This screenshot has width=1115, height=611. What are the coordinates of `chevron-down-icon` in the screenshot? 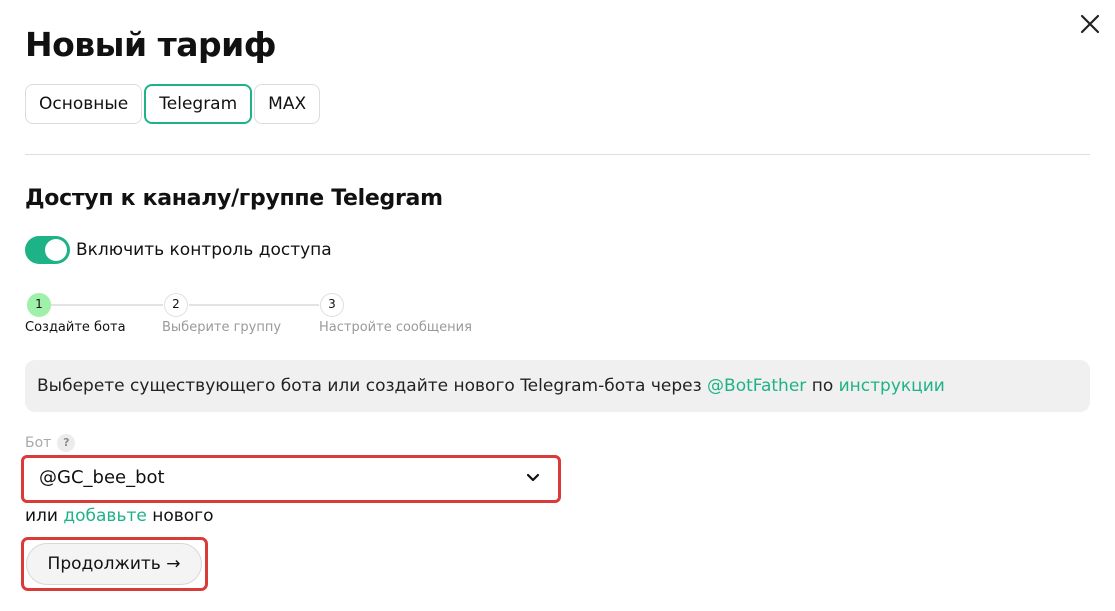 It's located at (533, 477).